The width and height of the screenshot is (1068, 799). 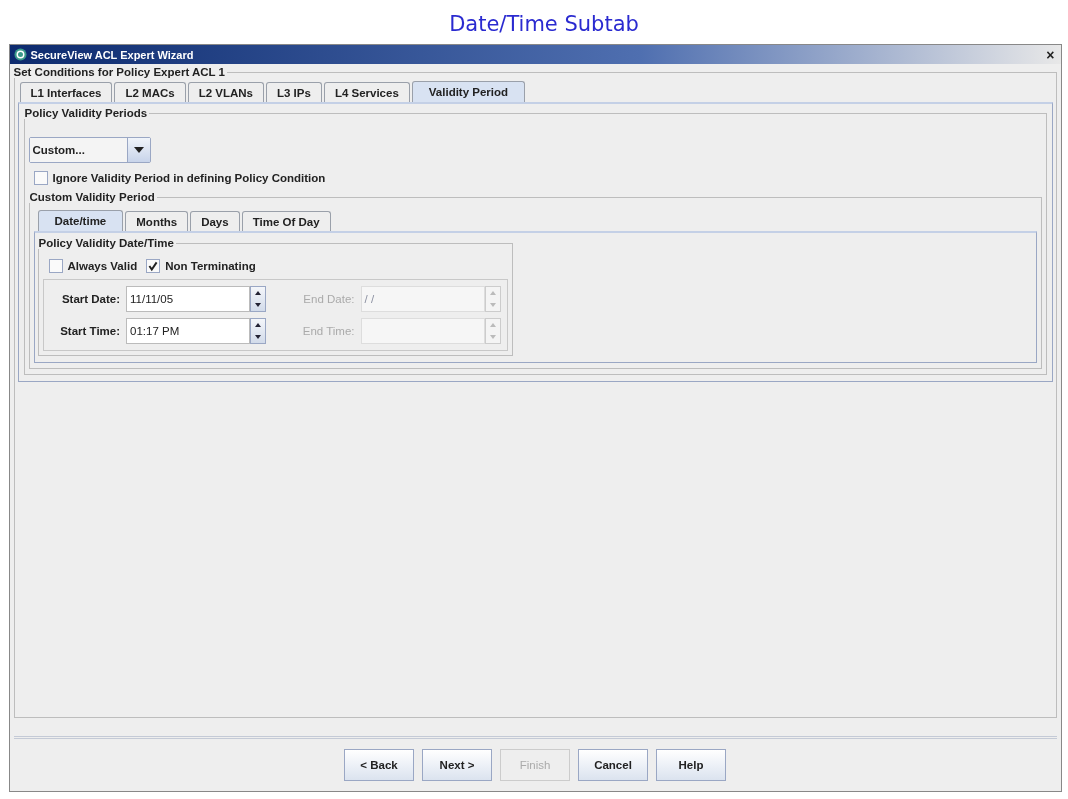 What do you see at coordinates (294, 92) in the screenshot?
I see `tab: L3 IPs` at bounding box center [294, 92].